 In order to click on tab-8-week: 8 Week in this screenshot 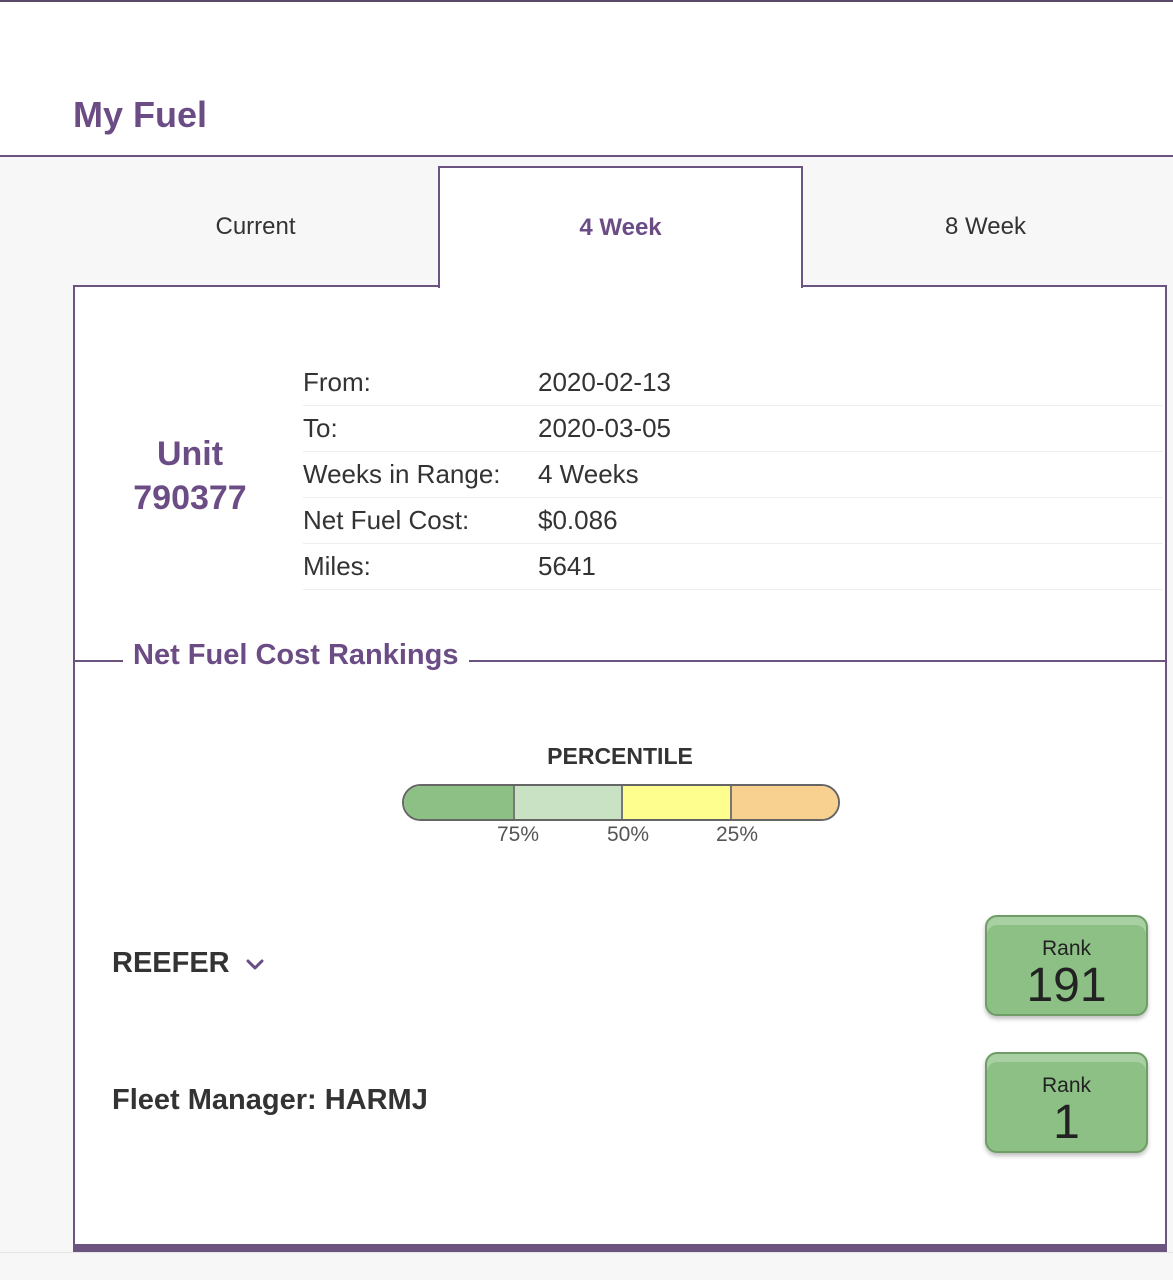, I will do `click(985, 226)`.